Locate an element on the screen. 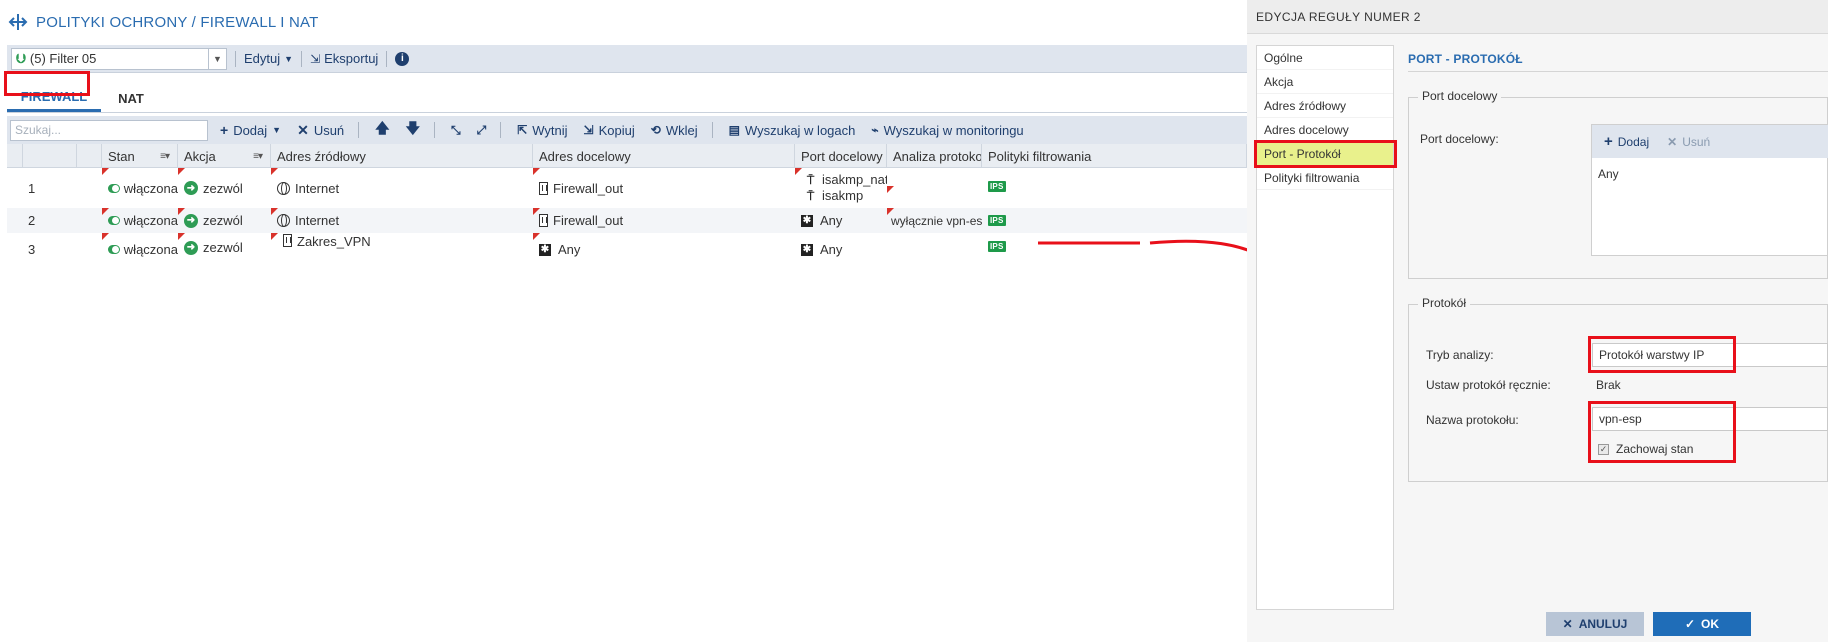 This screenshot has height=642, width=1828. collapse-button: ⤡ is located at coordinates (456, 130).